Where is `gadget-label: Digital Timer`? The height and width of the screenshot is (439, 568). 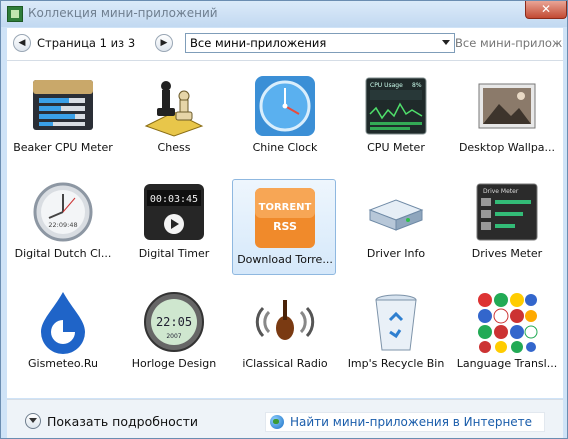 gadget-label: Digital Timer is located at coordinates (174, 253).